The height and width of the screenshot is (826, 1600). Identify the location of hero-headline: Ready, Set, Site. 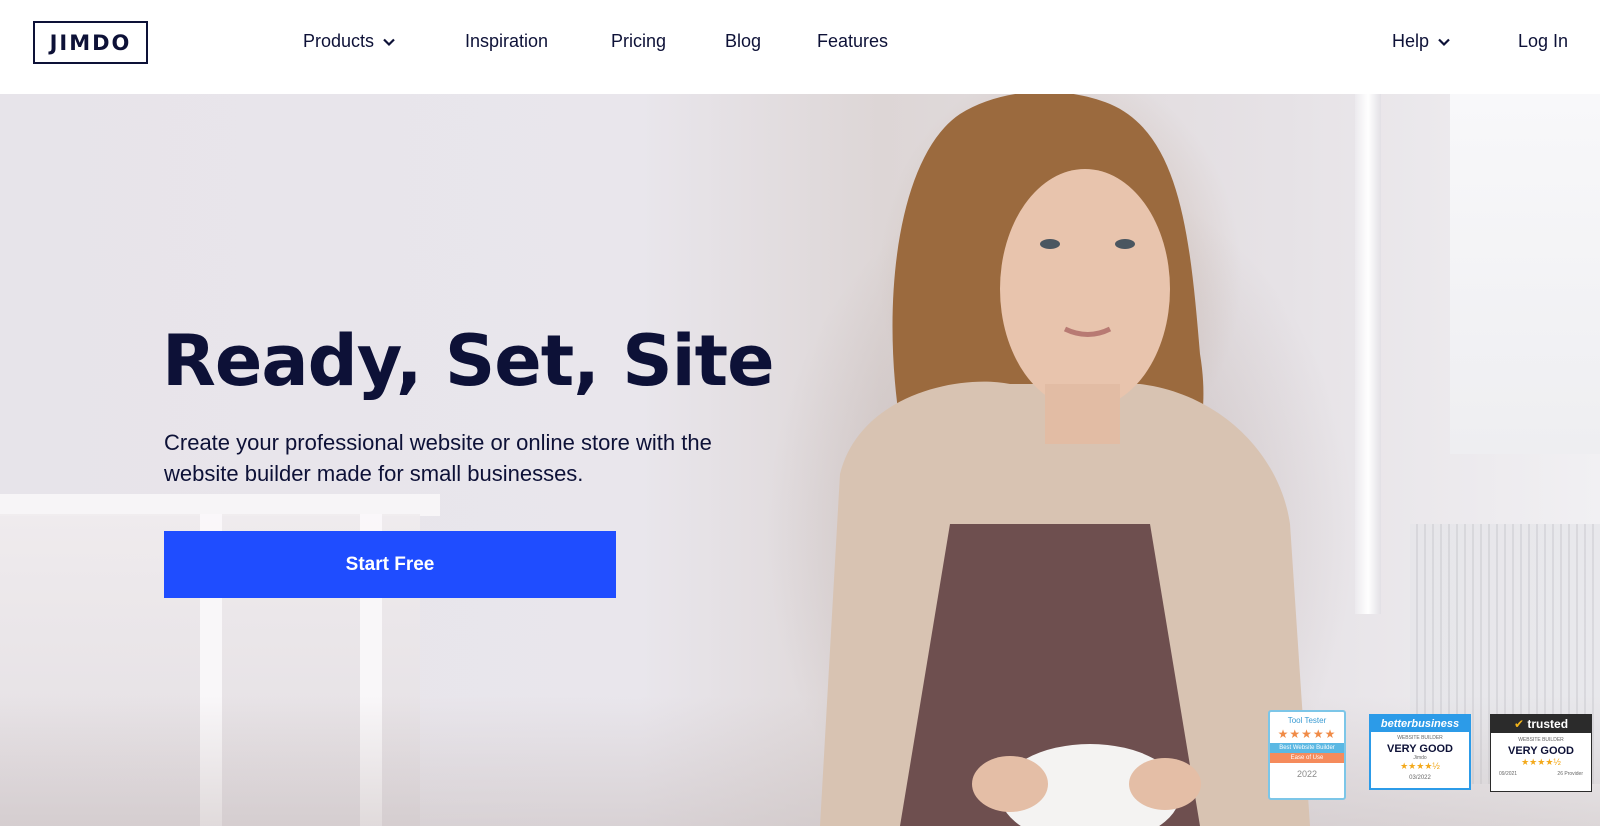
(468, 361).